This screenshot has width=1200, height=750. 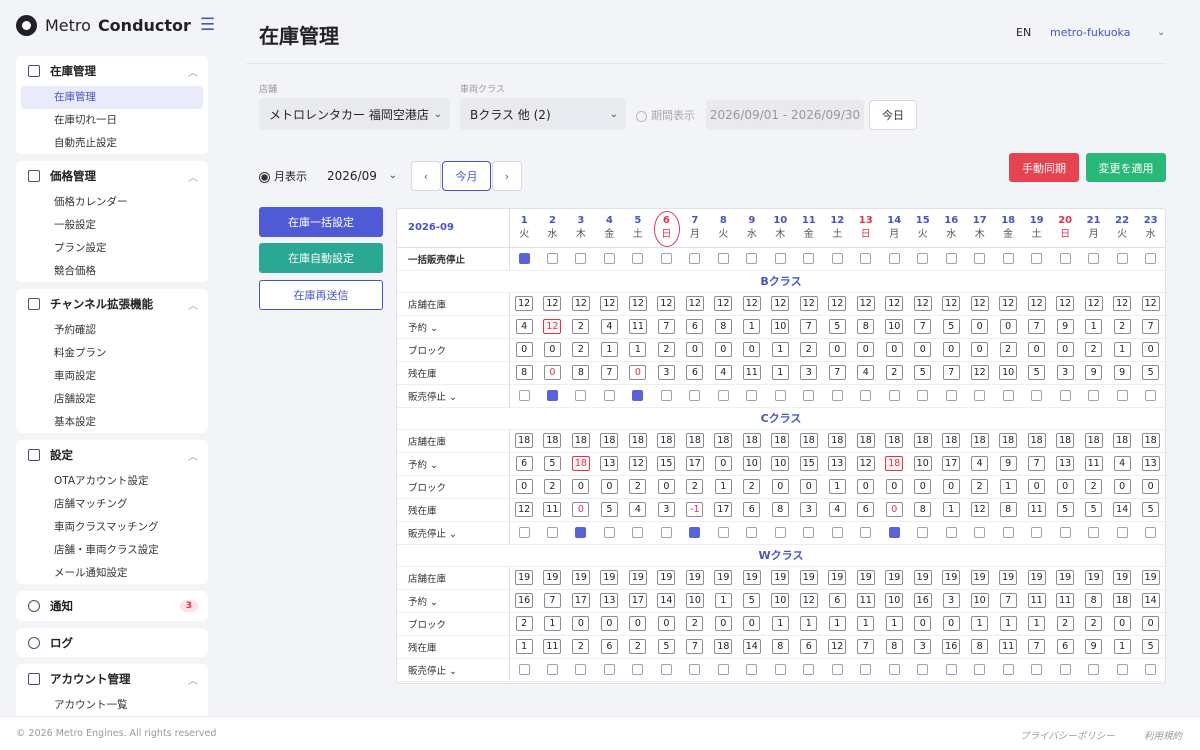 What do you see at coordinates (112, 679) in the screenshot?
I see `sidebar-section-header: アカウント管理 ︿` at bounding box center [112, 679].